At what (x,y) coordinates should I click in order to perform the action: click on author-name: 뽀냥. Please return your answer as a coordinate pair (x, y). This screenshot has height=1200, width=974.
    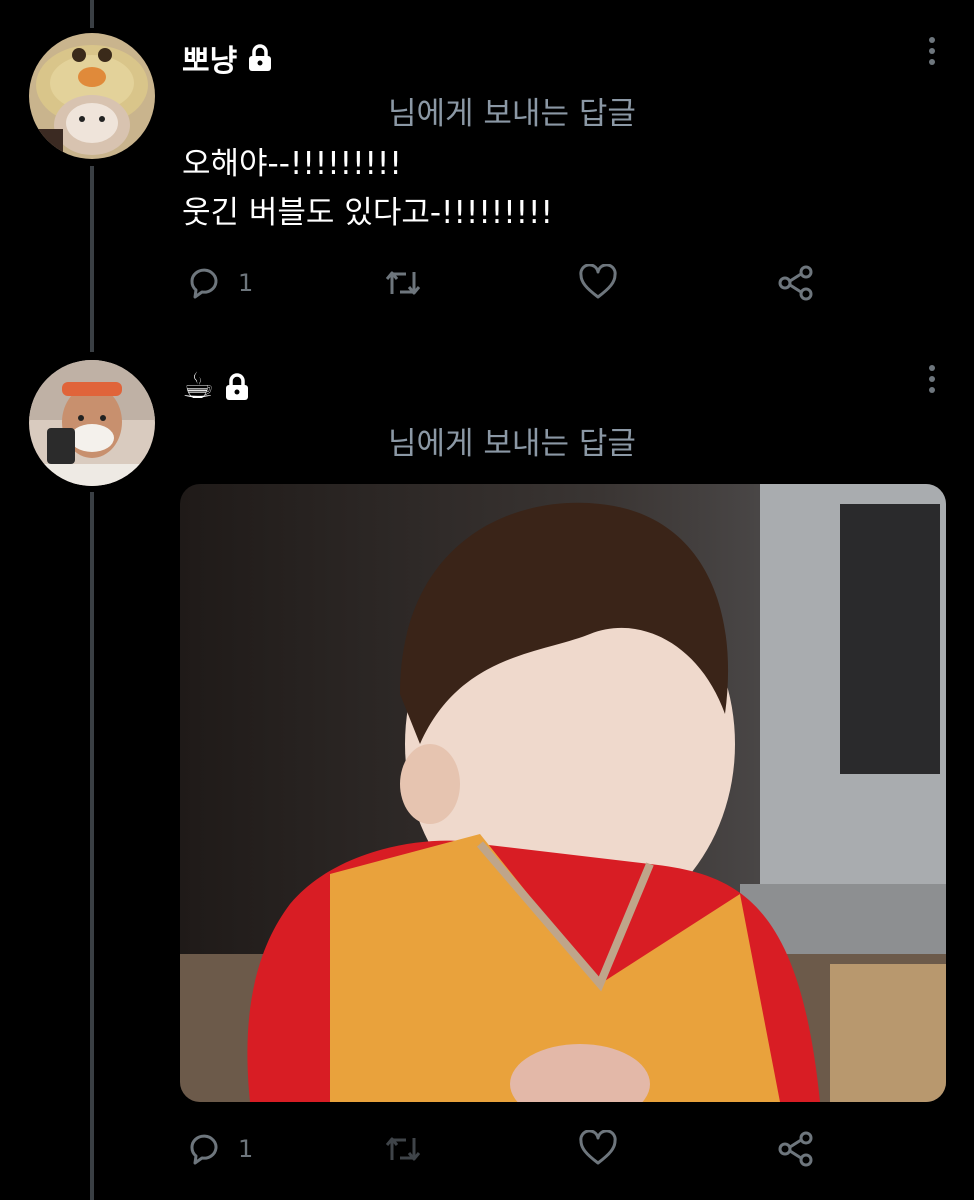
    Looking at the image, I should click on (209, 58).